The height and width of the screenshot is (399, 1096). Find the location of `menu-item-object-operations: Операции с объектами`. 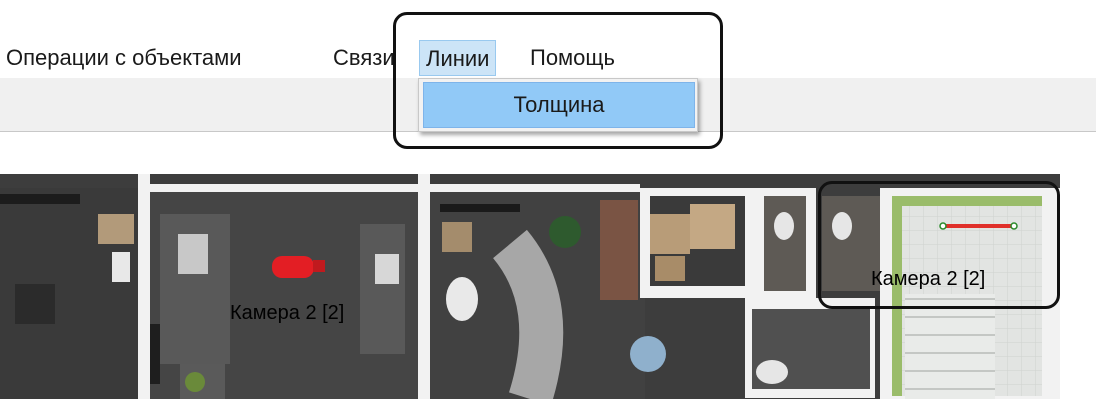

menu-item-object-operations: Операции с объектами is located at coordinates (124, 58).